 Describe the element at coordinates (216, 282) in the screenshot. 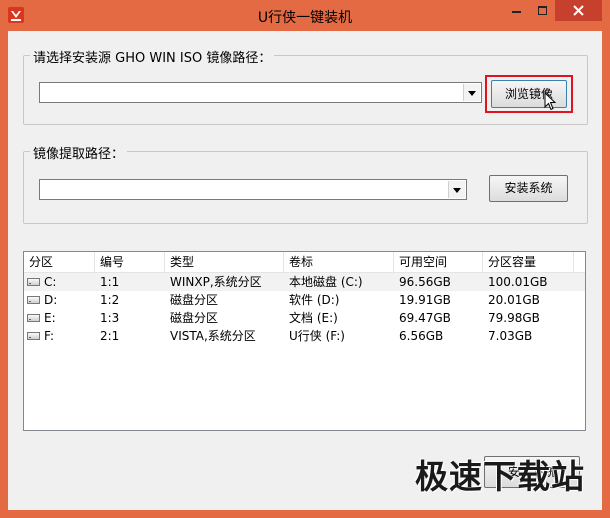

I see `cell-type: WINXP,系统分区` at that location.